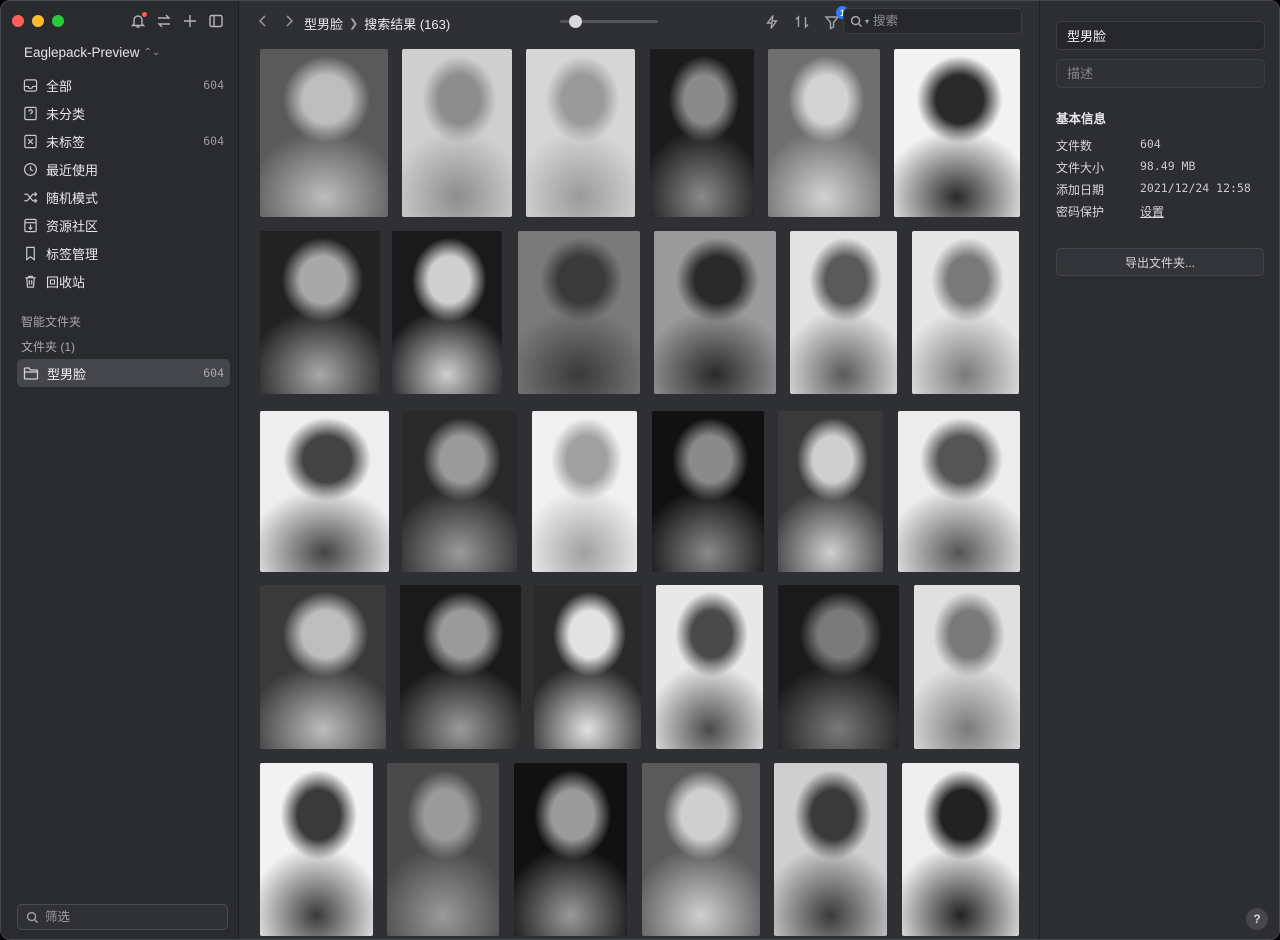  I want to click on shuffle-icon, so click(31, 197).